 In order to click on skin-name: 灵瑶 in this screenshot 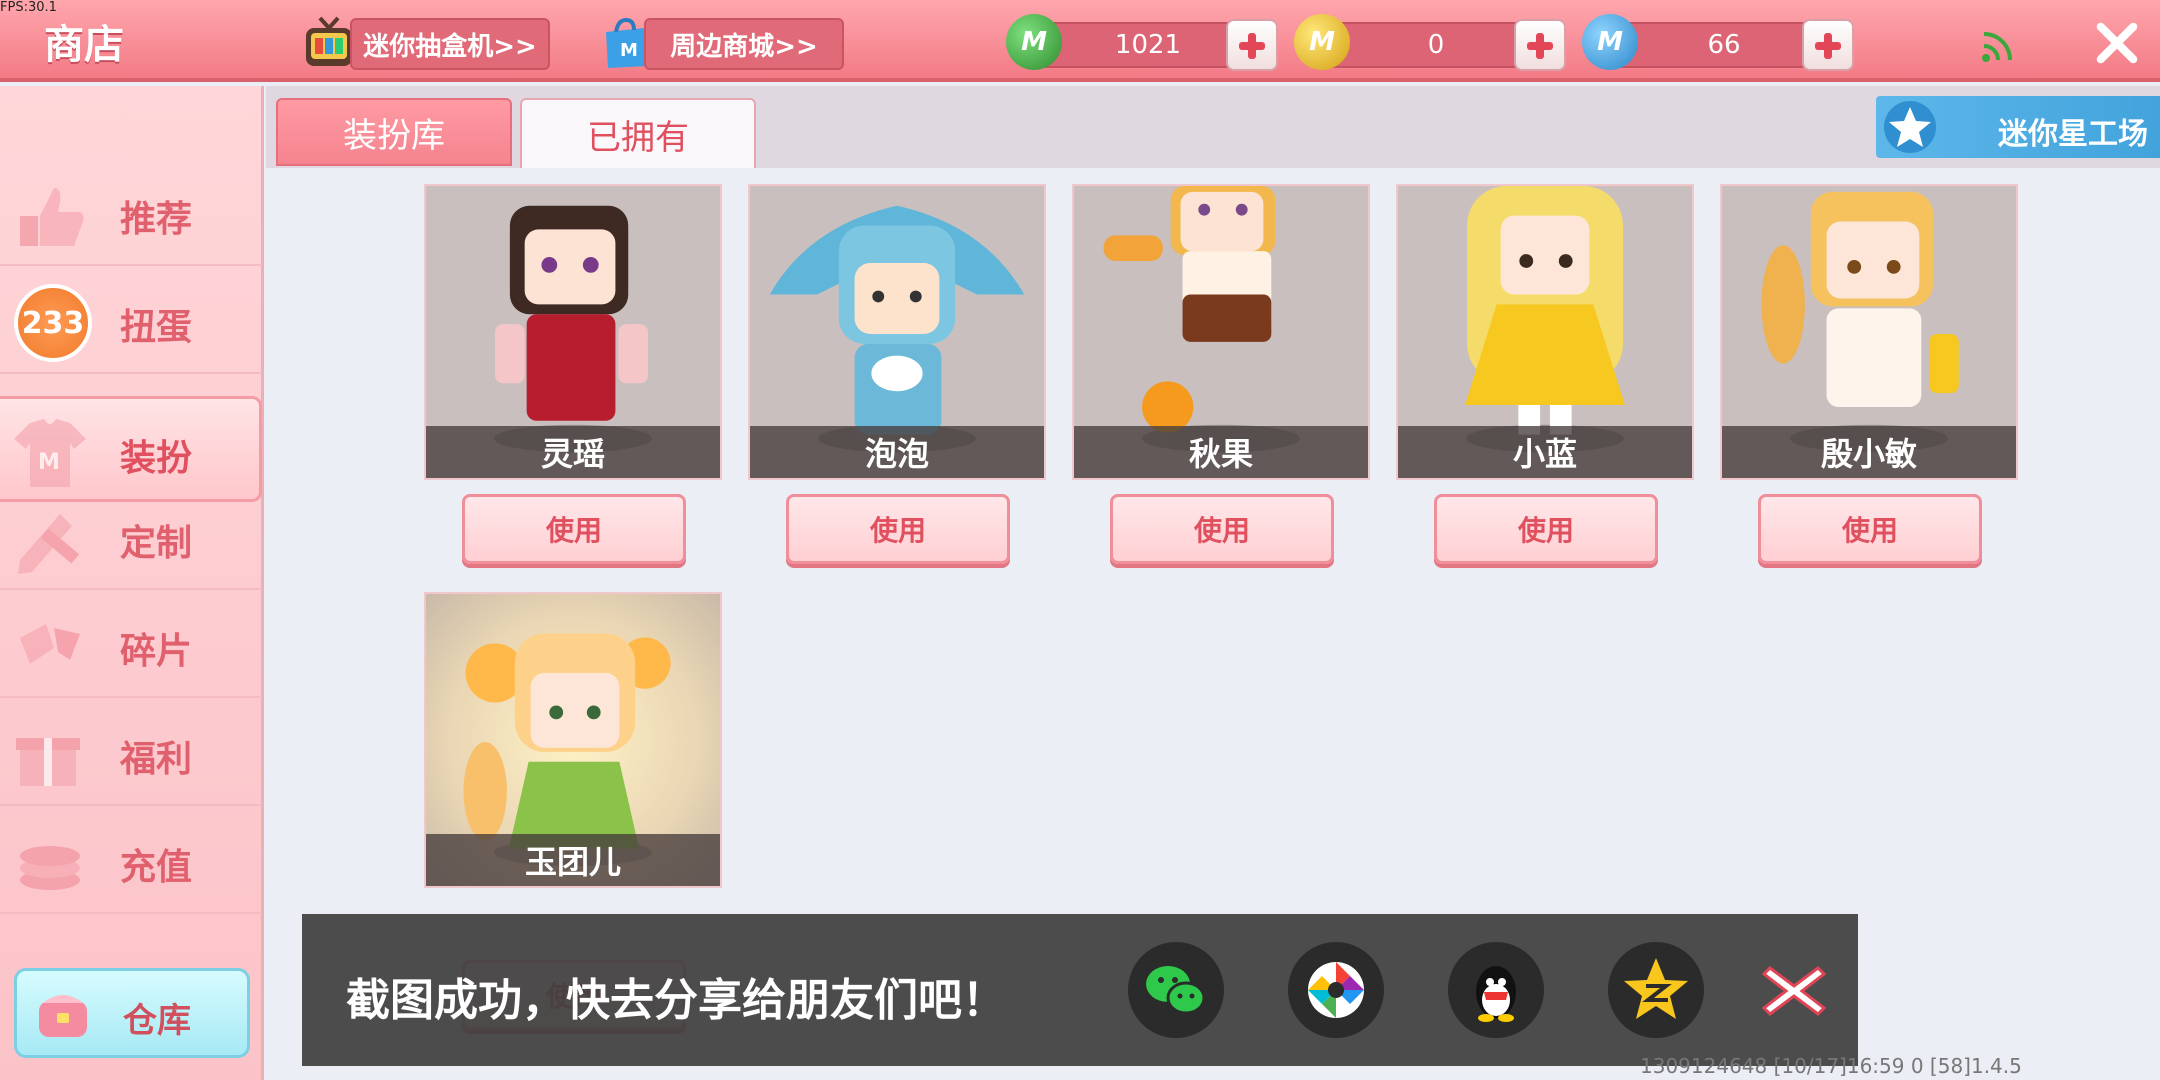, I will do `click(573, 452)`.